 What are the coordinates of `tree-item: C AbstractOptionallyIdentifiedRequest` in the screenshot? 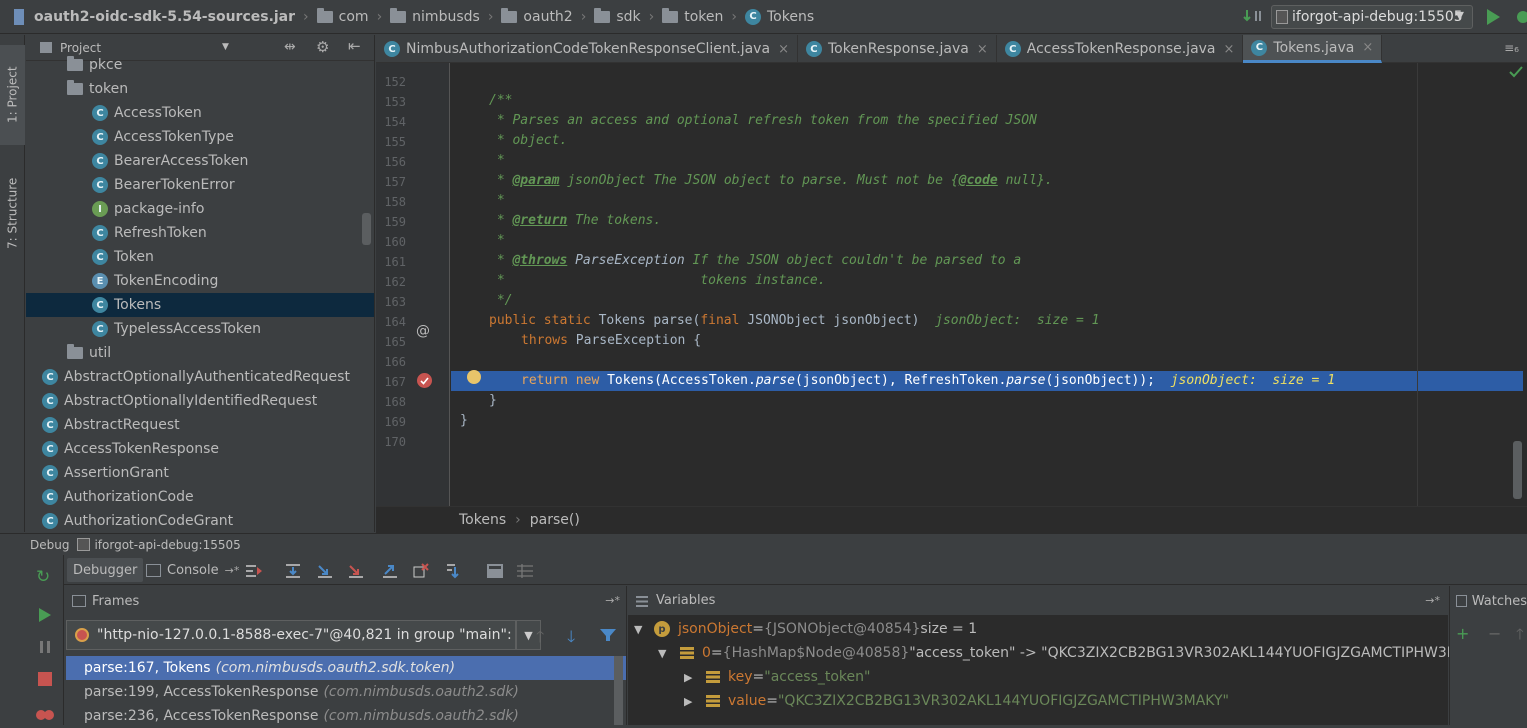 It's located at (200, 401).